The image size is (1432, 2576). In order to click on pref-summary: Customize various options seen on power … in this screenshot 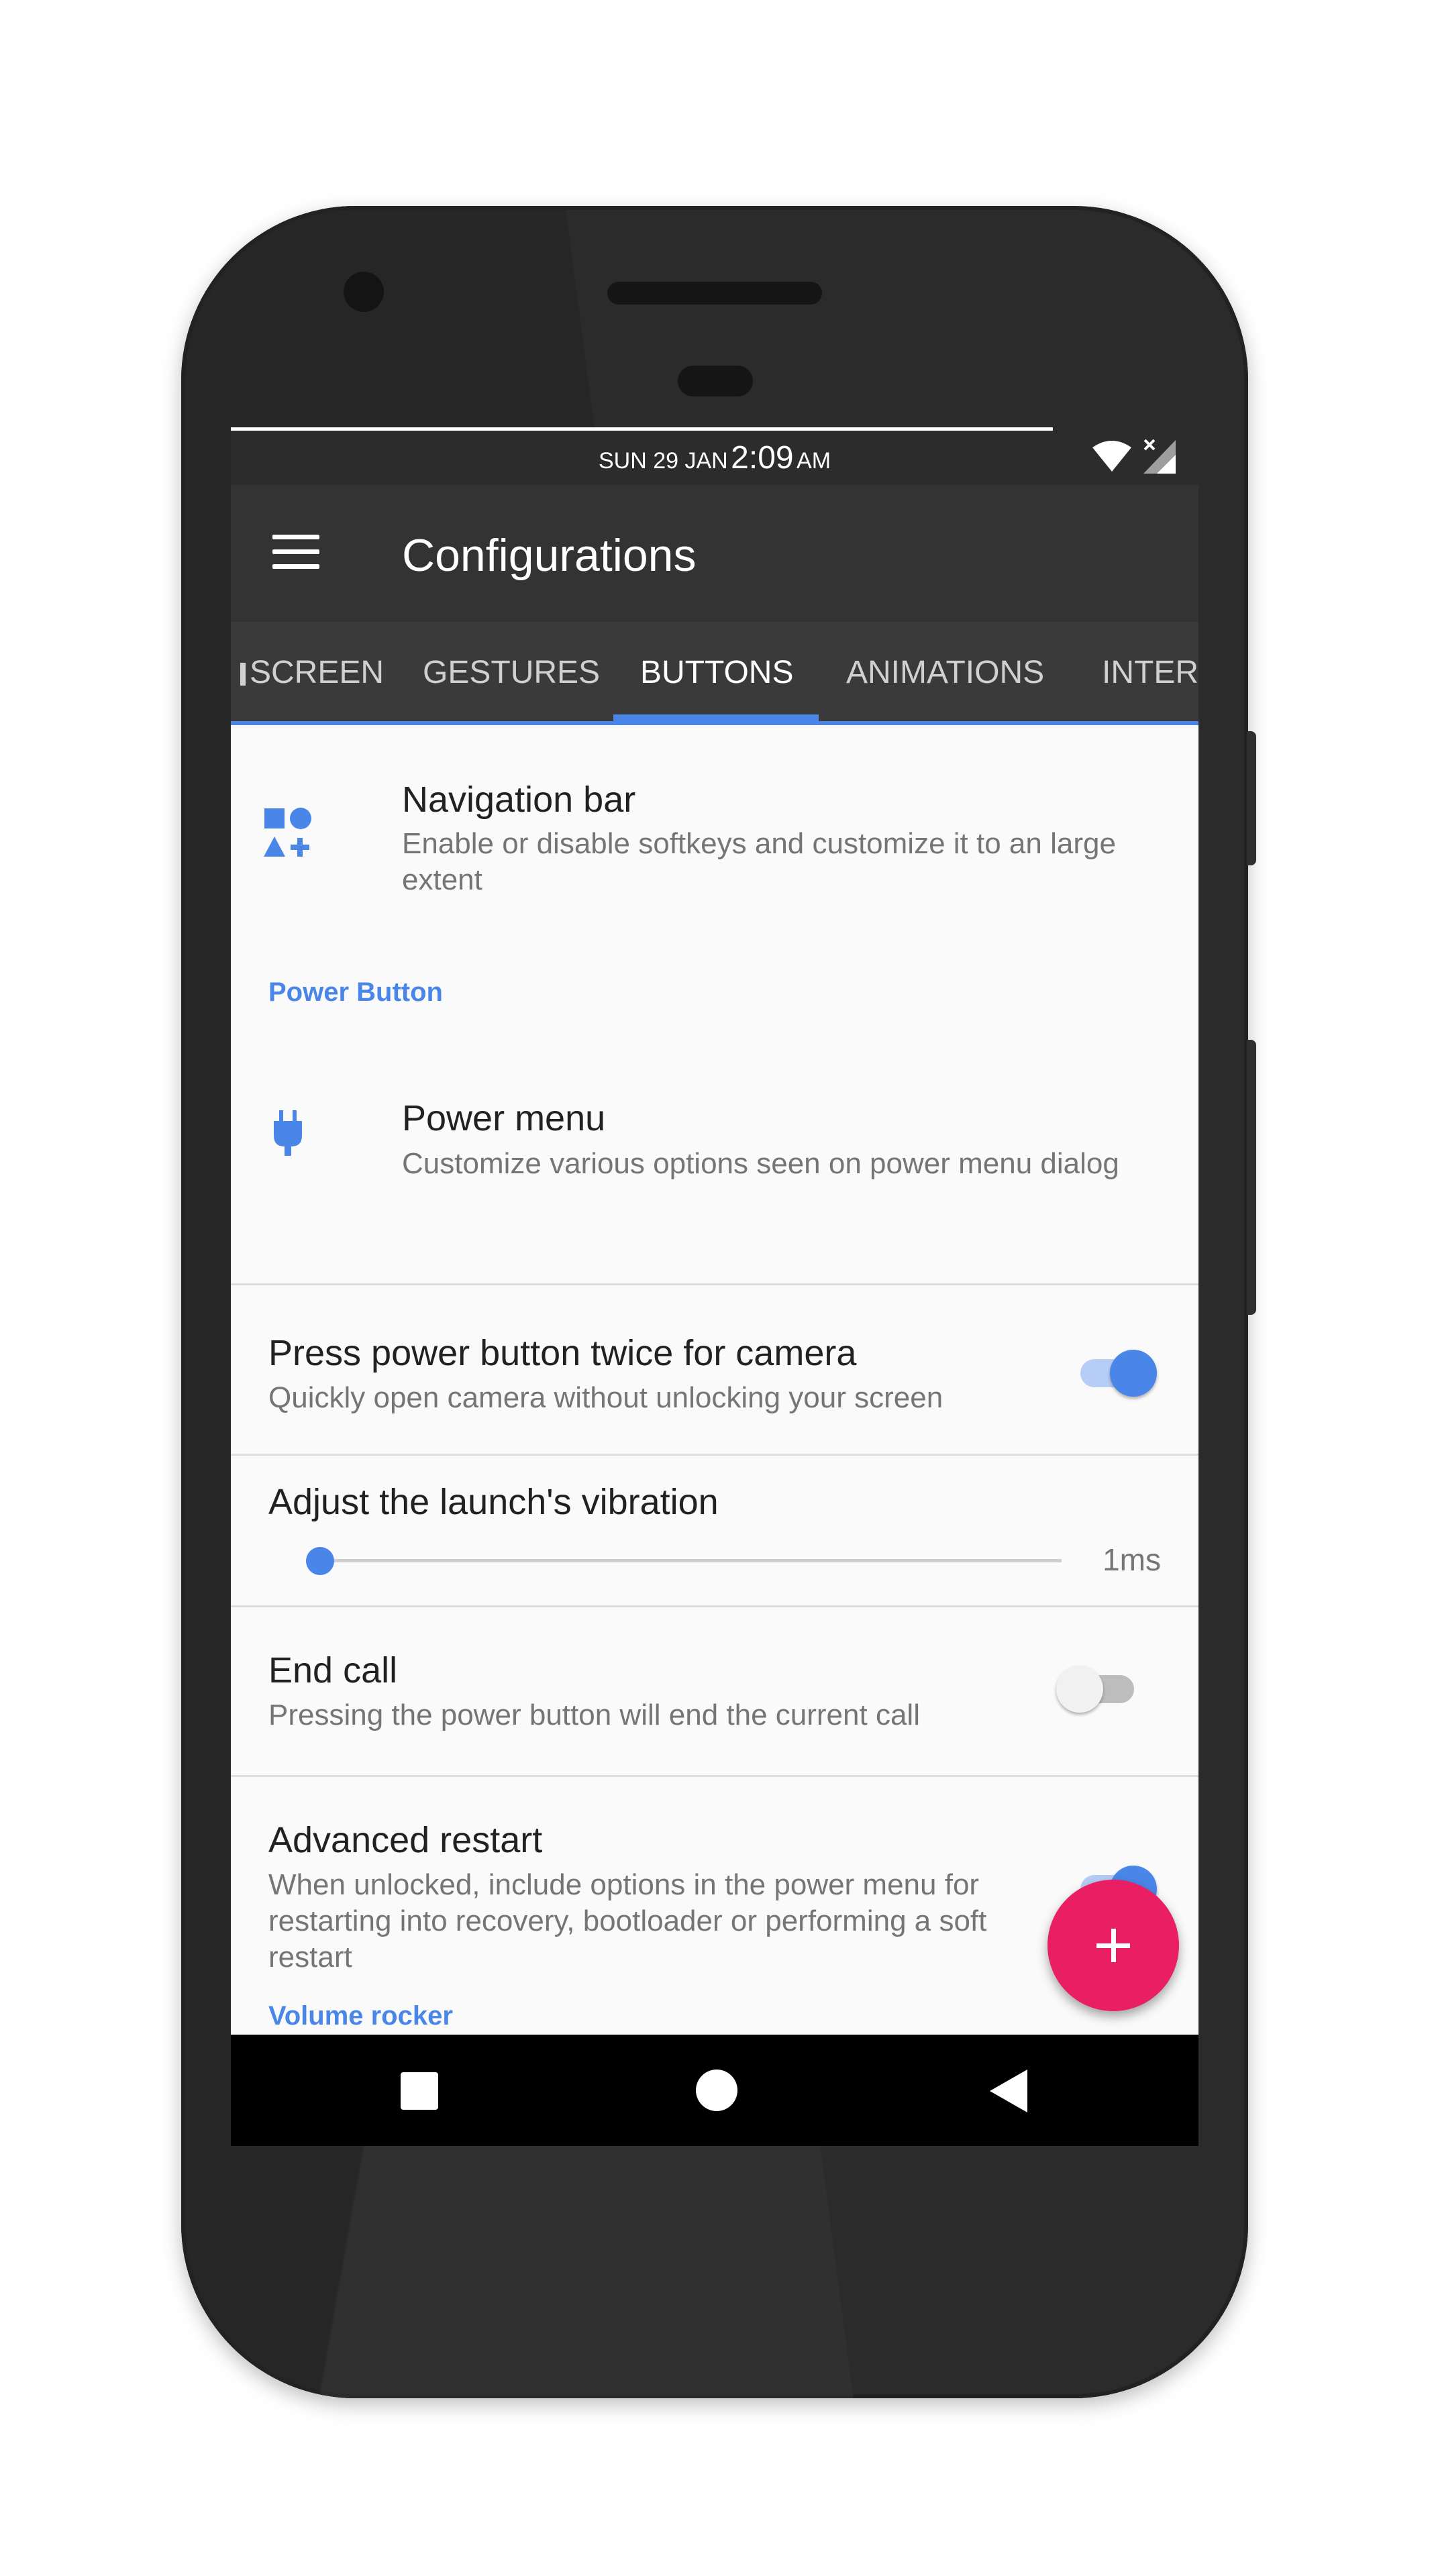, I will do `click(760, 1163)`.